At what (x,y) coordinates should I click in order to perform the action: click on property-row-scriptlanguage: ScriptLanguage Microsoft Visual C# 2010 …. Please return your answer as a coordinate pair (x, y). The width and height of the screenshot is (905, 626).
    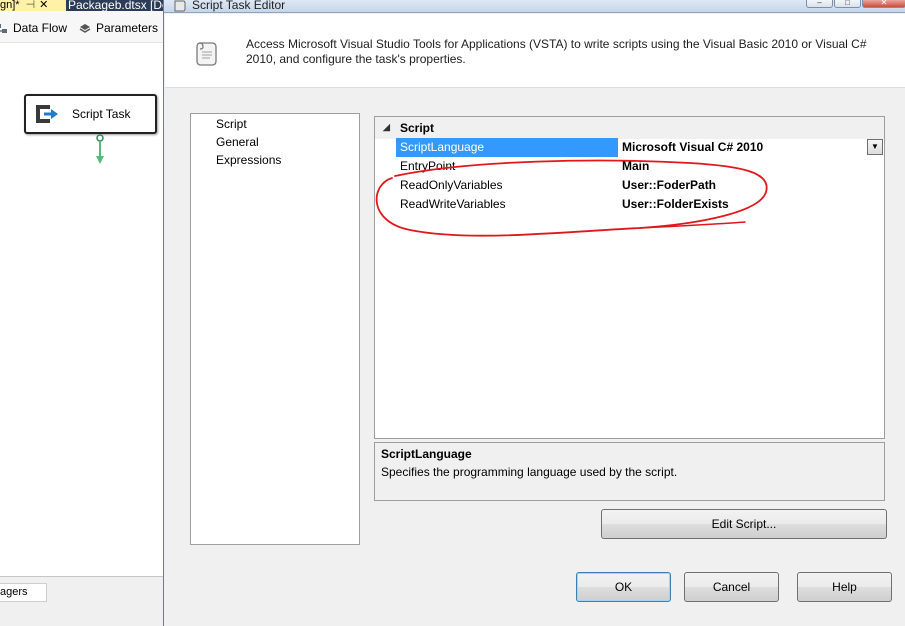
    Looking at the image, I should click on (640, 147).